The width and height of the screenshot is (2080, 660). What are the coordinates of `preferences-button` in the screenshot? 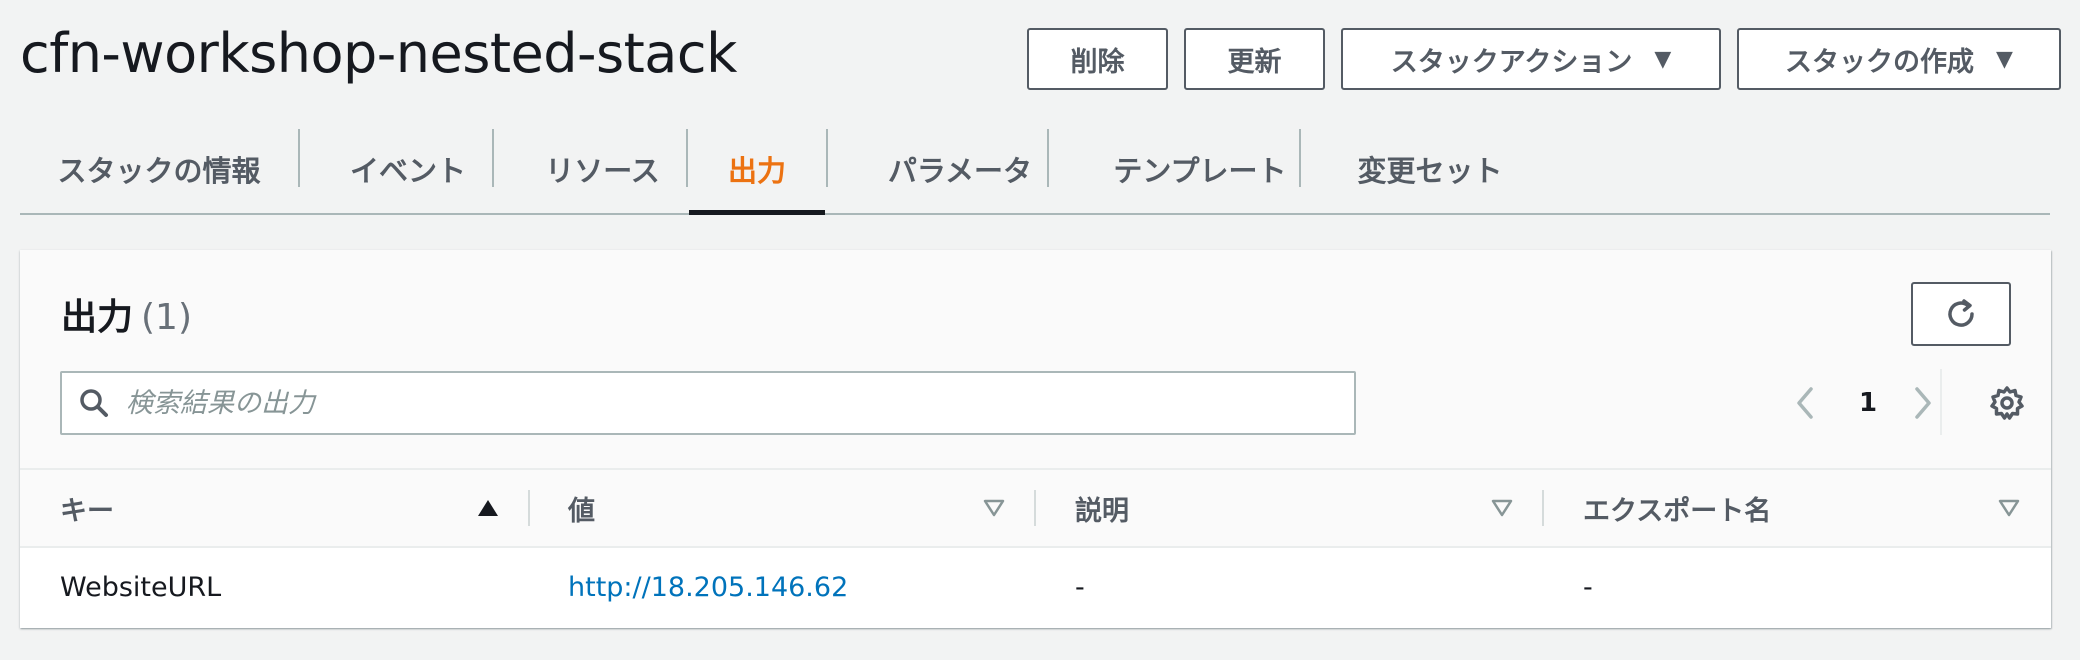 It's located at (2007, 403).